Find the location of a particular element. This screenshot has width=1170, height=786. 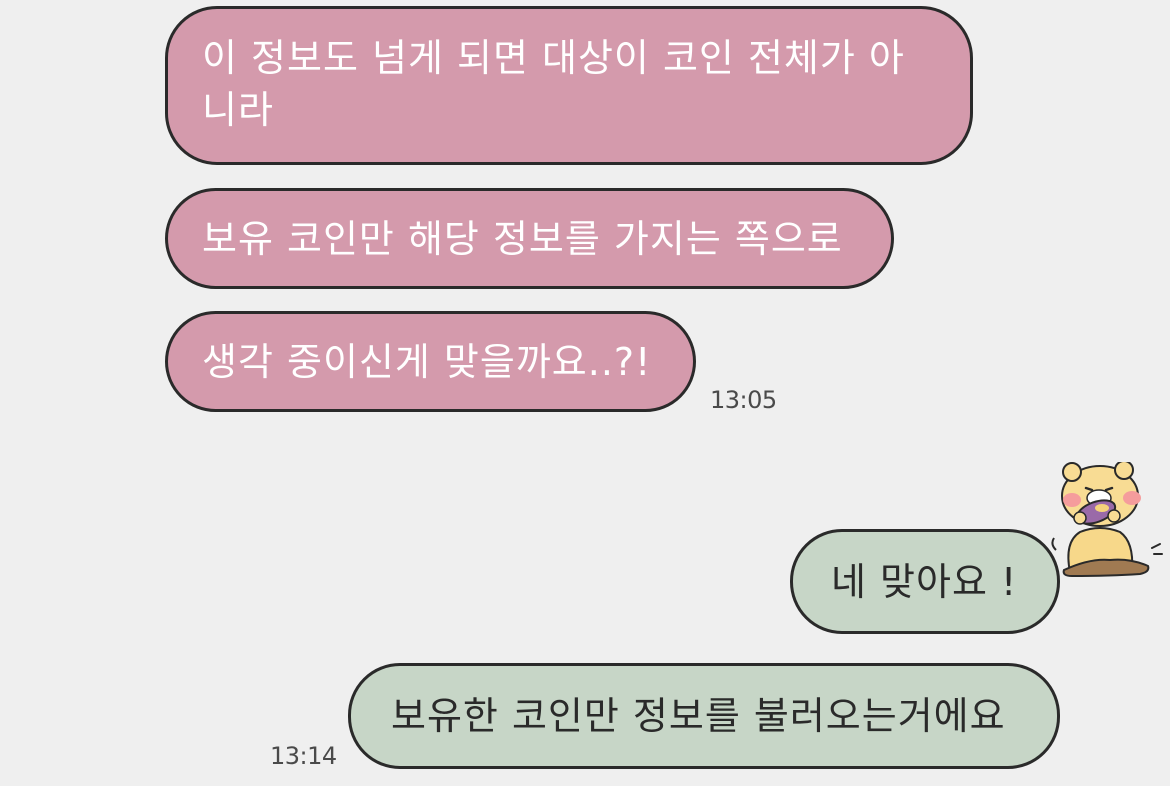

message-text: 네 맞아요 ! is located at coordinates (924, 582).